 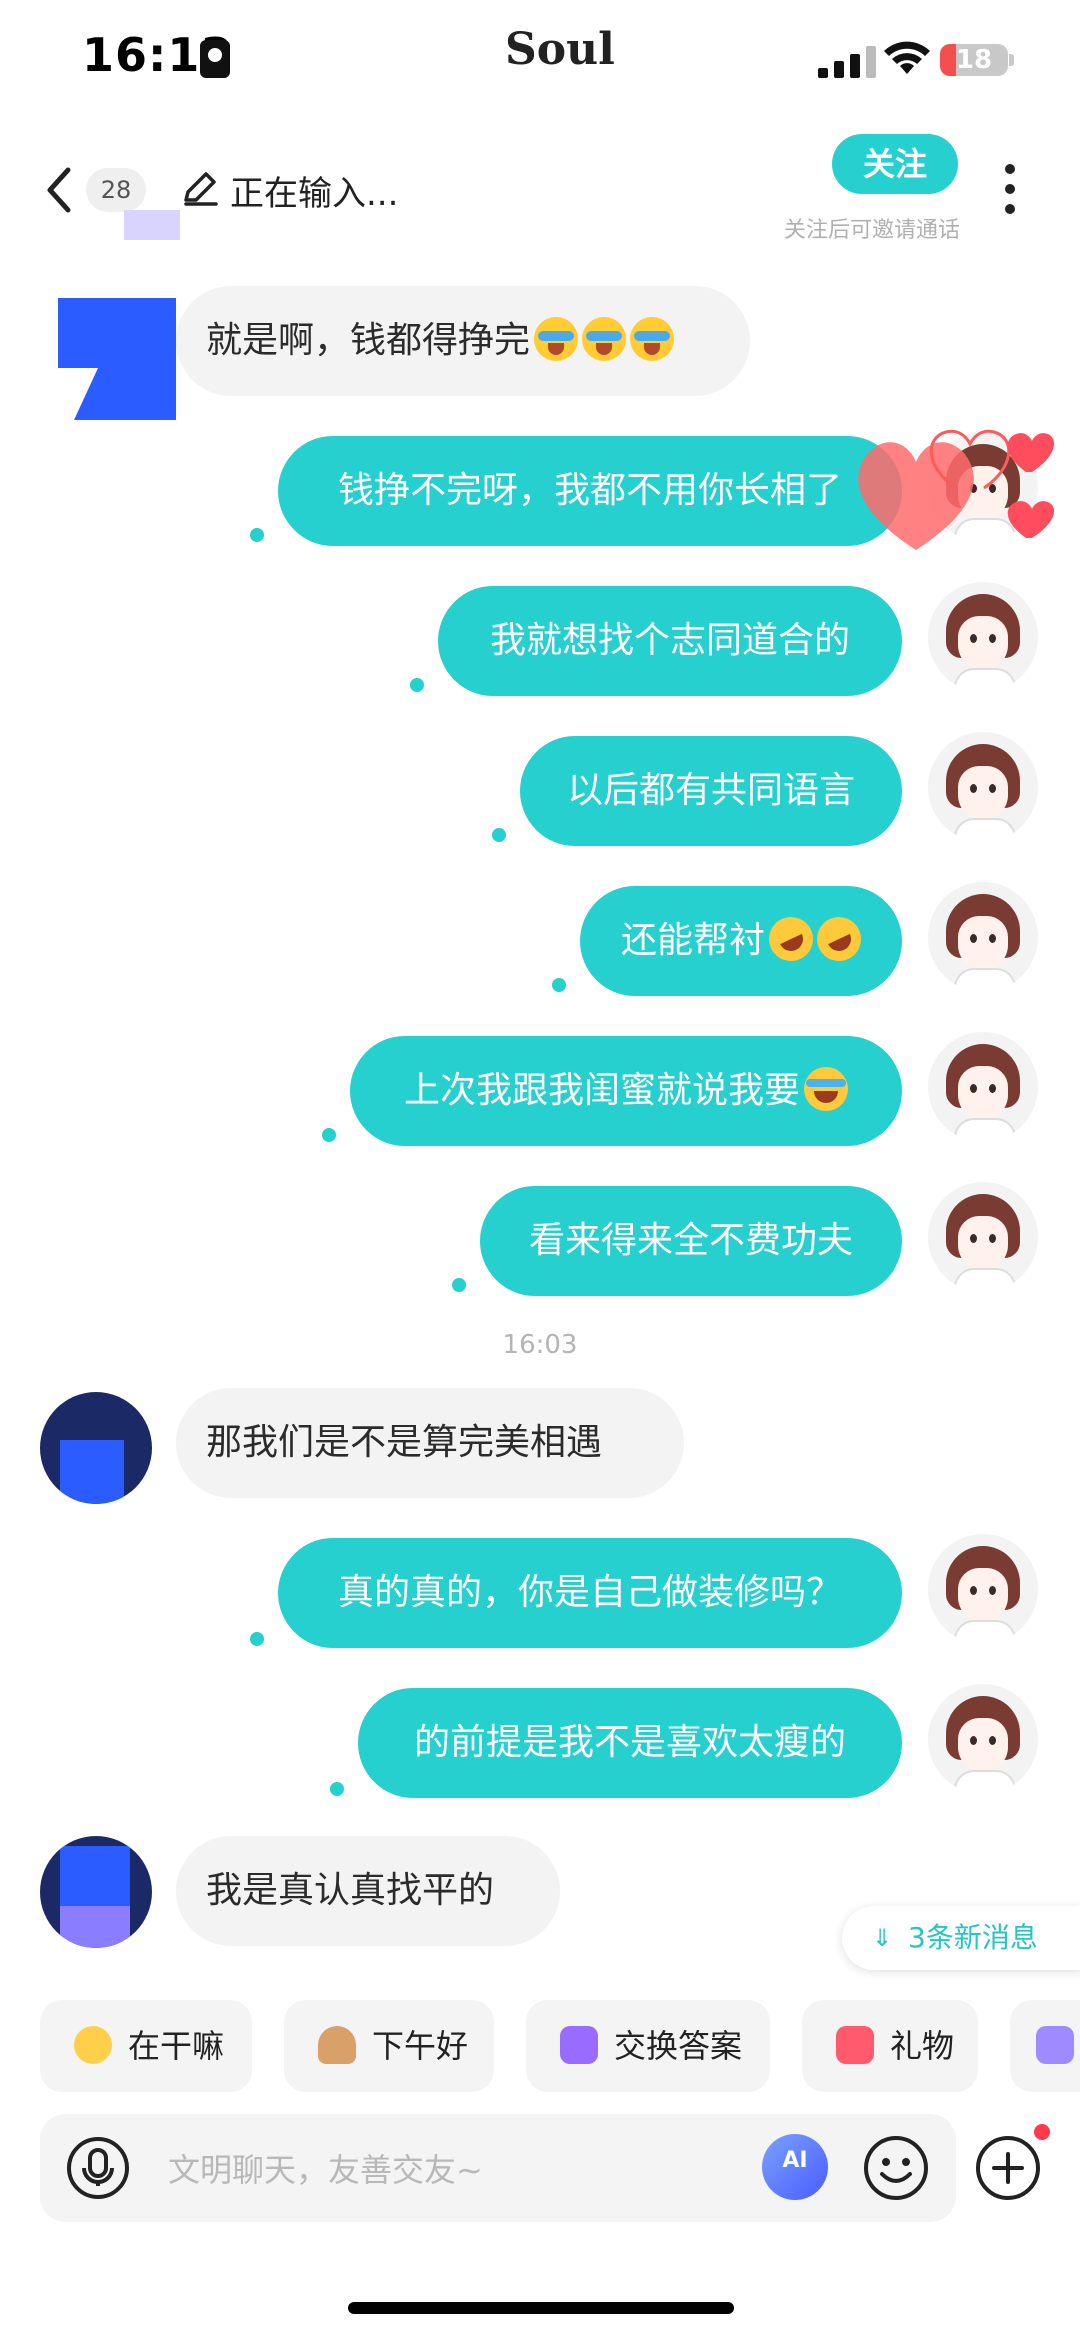 I want to click on cellular-signal-icon, so click(x=847, y=62).